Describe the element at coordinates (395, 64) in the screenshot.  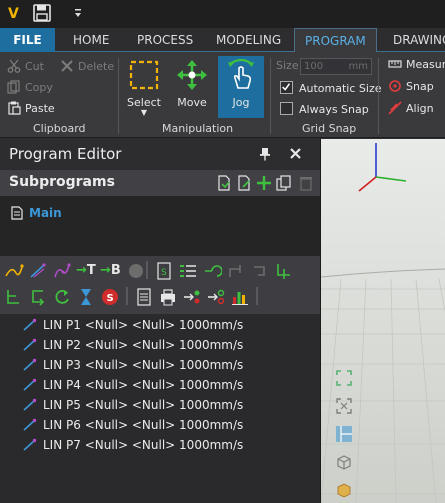
I see `ruler-icon` at that location.